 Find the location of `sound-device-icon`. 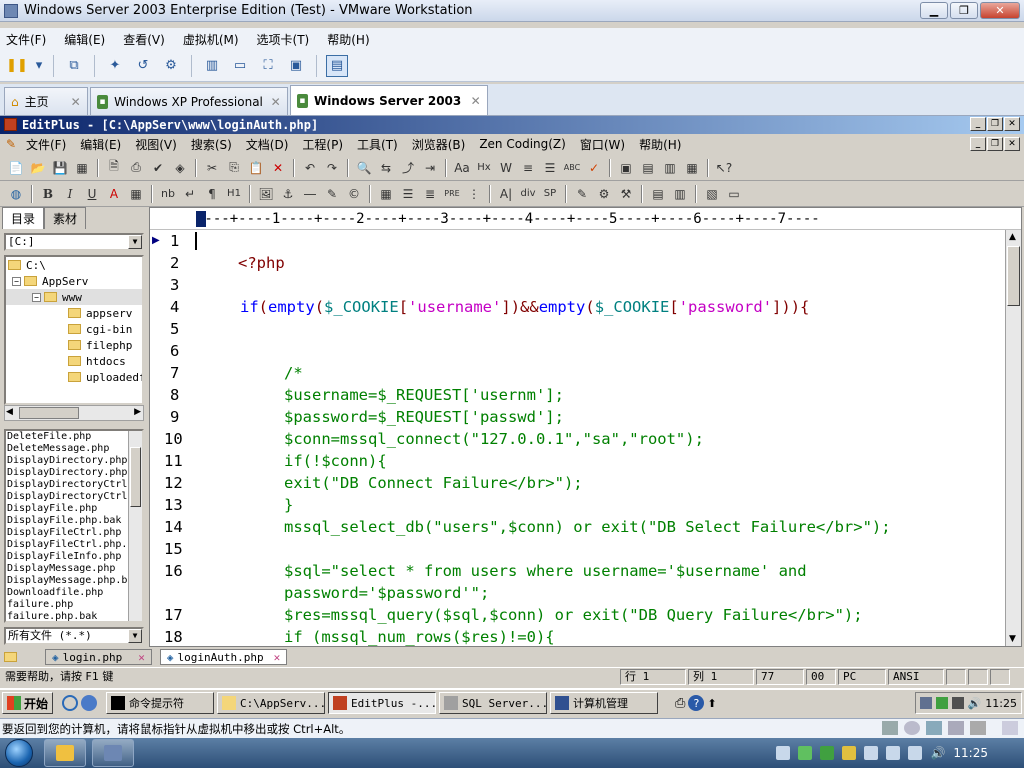

sound-device-icon is located at coordinates (978, 728).